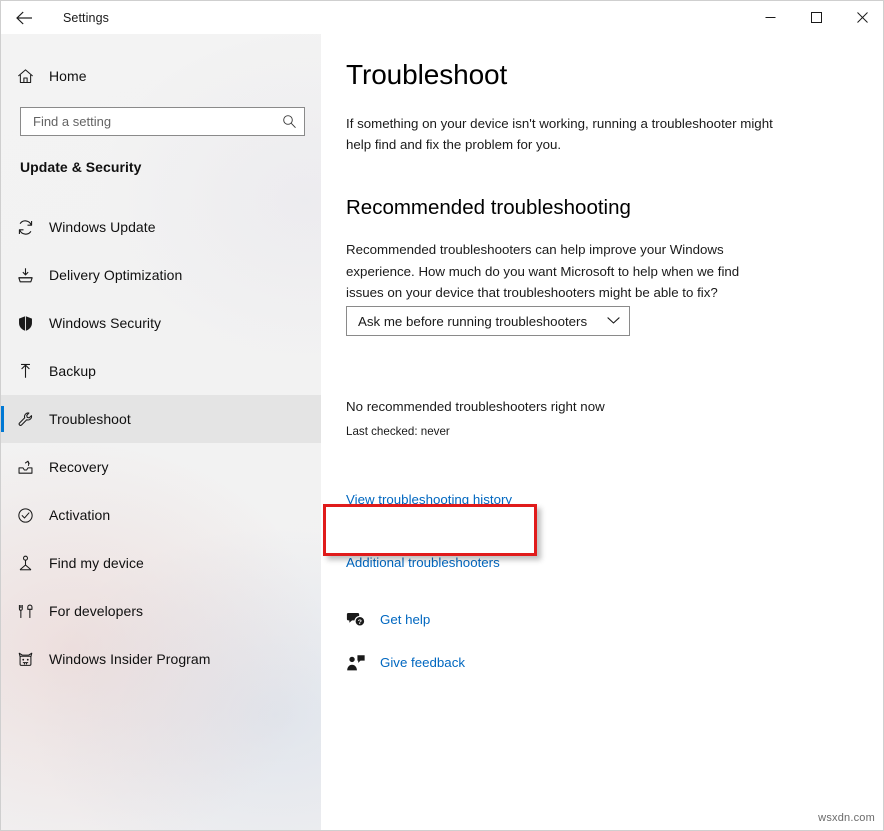 This screenshot has width=884, height=831. Describe the element at coordinates (161, 419) in the screenshot. I see `sidebar-item-troubleshoot: Troubleshoot` at that location.